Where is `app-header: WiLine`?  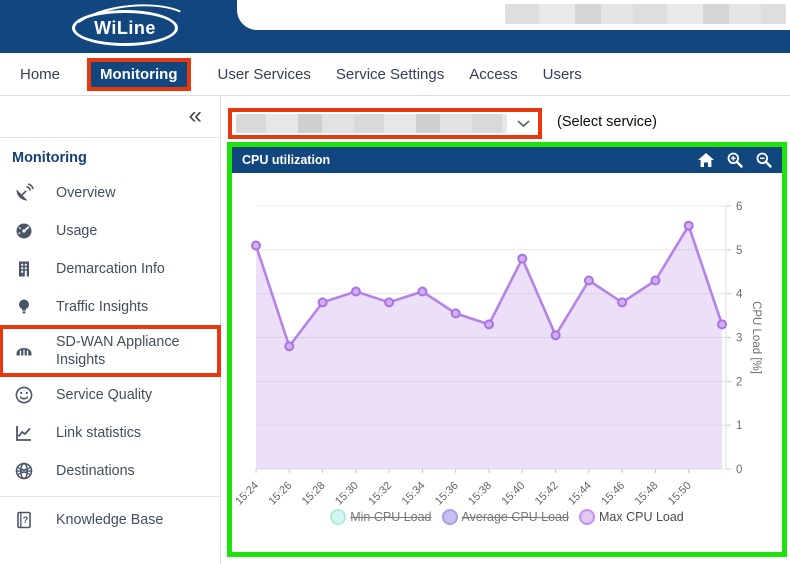
app-header: WiLine is located at coordinates (395, 26).